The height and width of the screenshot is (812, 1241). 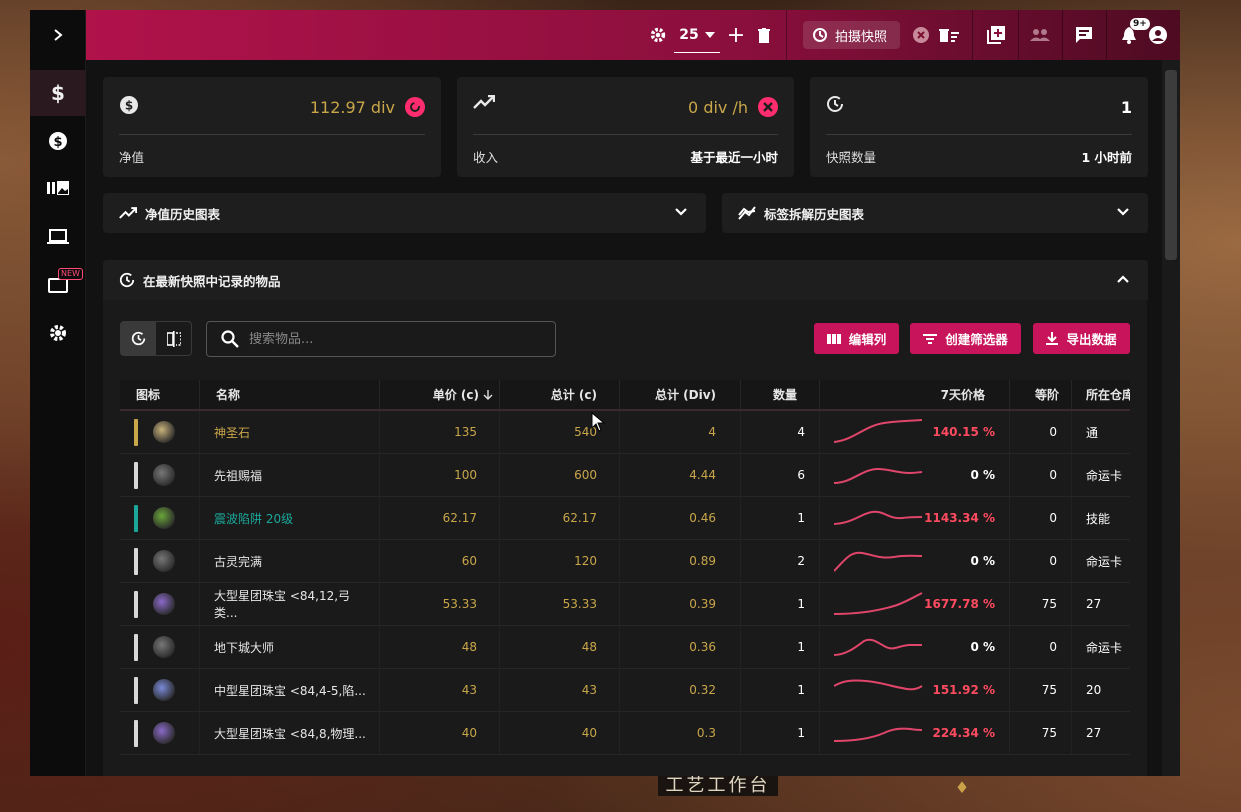 I want to click on laptop-icon, so click(x=58, y=236).